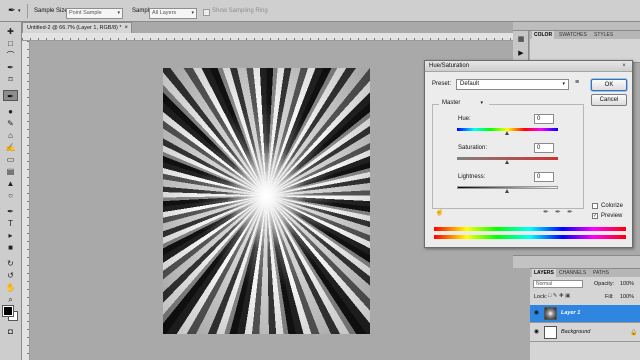 This screenshot has width=640, height=360. I want to click on color-panel: COLOR SWATCHES STYLES, so click(585, 47).